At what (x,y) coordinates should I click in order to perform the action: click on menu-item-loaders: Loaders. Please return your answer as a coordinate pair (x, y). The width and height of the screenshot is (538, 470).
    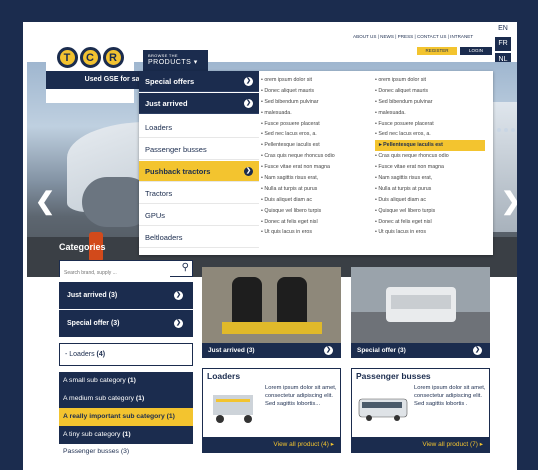
    Looking at the image, I should click on (199, 127).